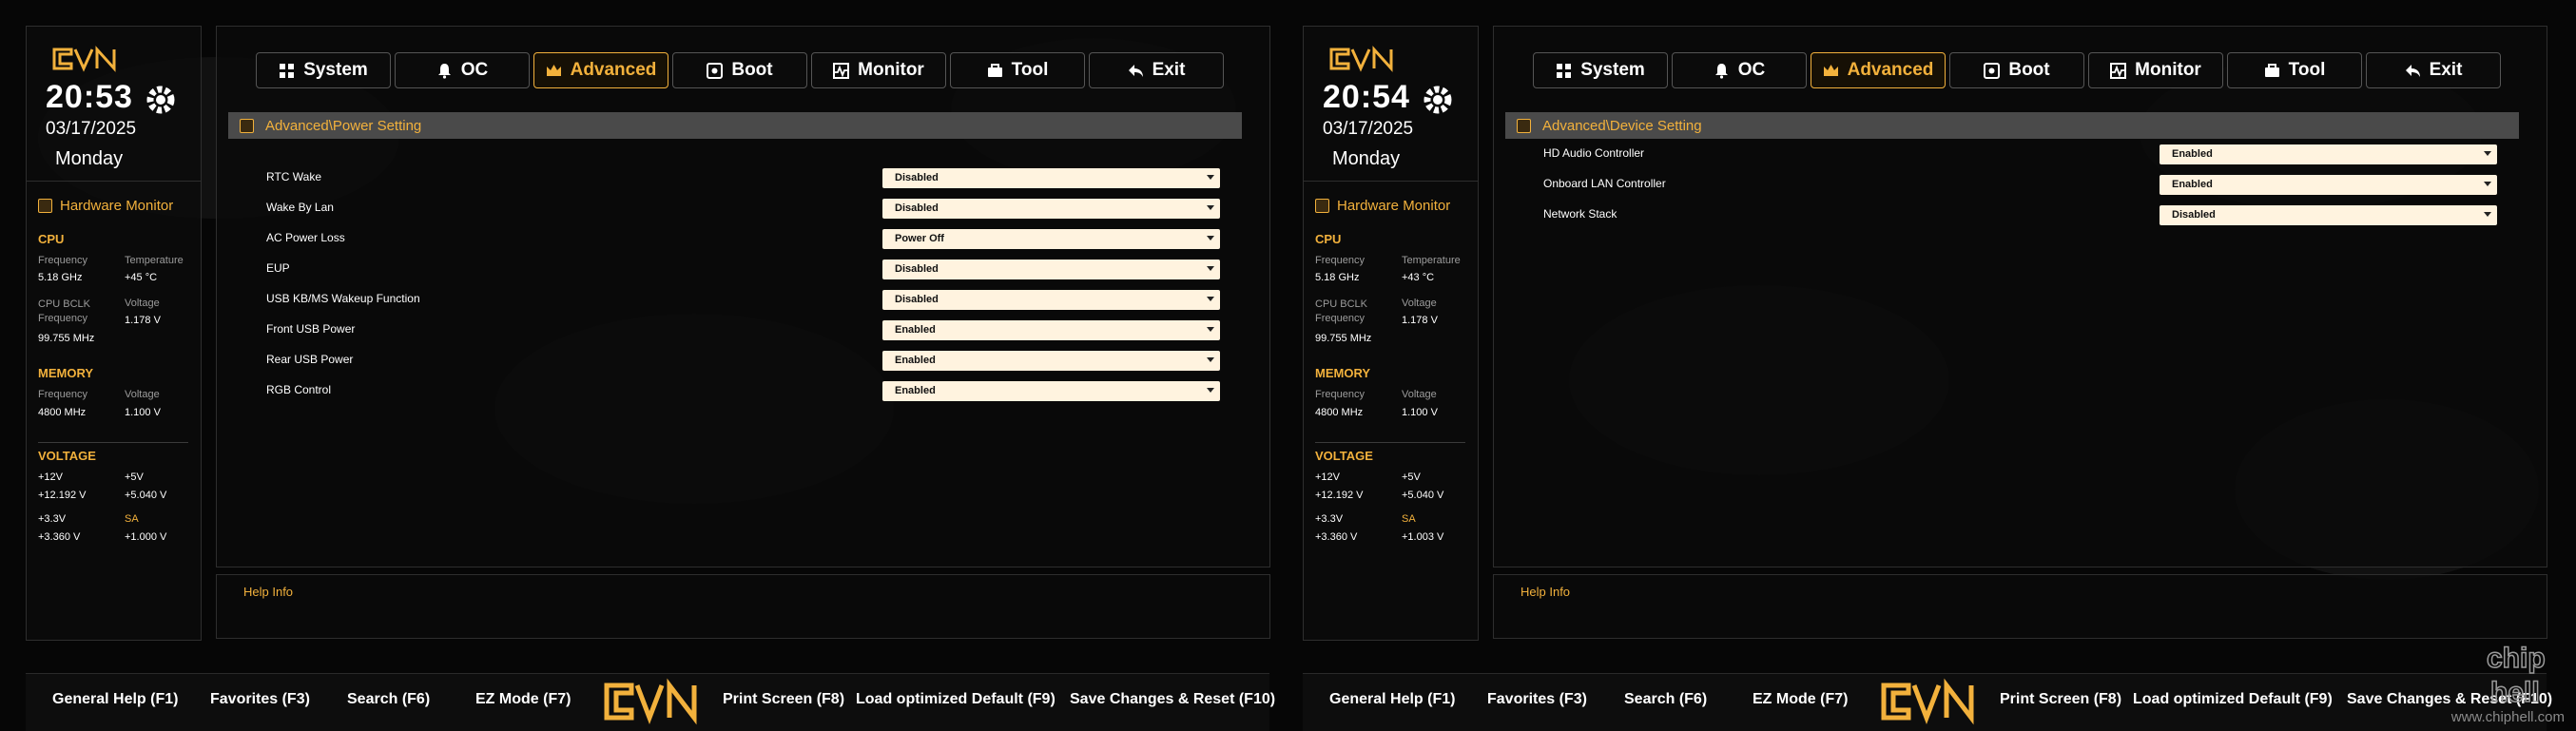 This screenshot has height=731, width=2576. I want to click on dropdown-ac-power-loss: Power Off, so click(1051, 239).